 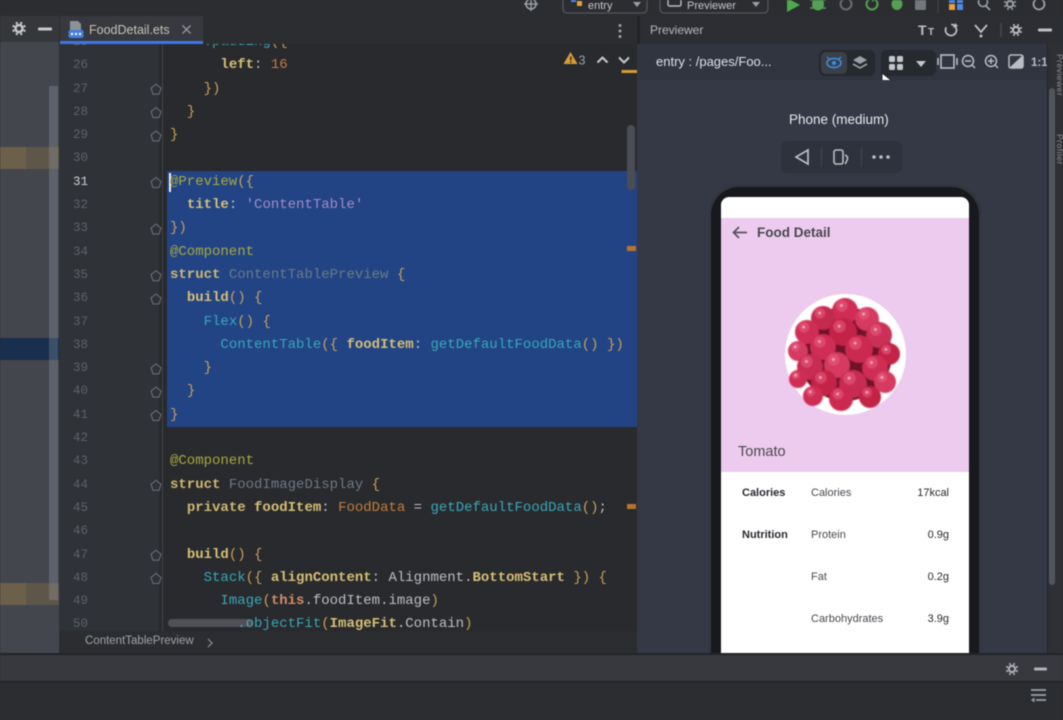 What do you see at coordinates (711, 6) in the screenshot?
I see `svg-text: Previewer` at bounding box center [711, 6].